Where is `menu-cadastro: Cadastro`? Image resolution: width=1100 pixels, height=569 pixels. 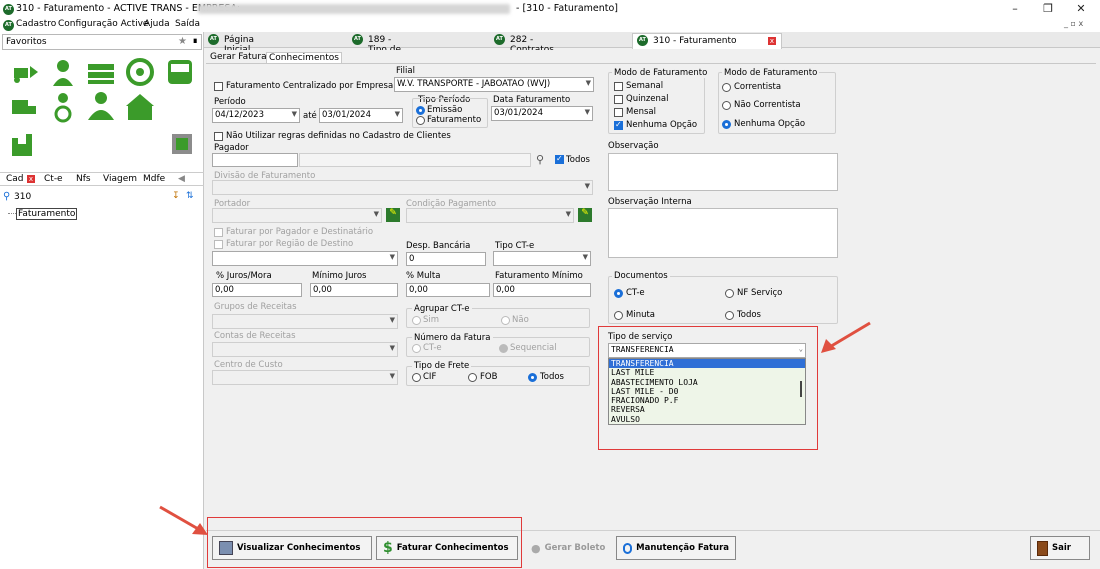
menu-cadastro: Cadastro is located at coordinates (36, 24).